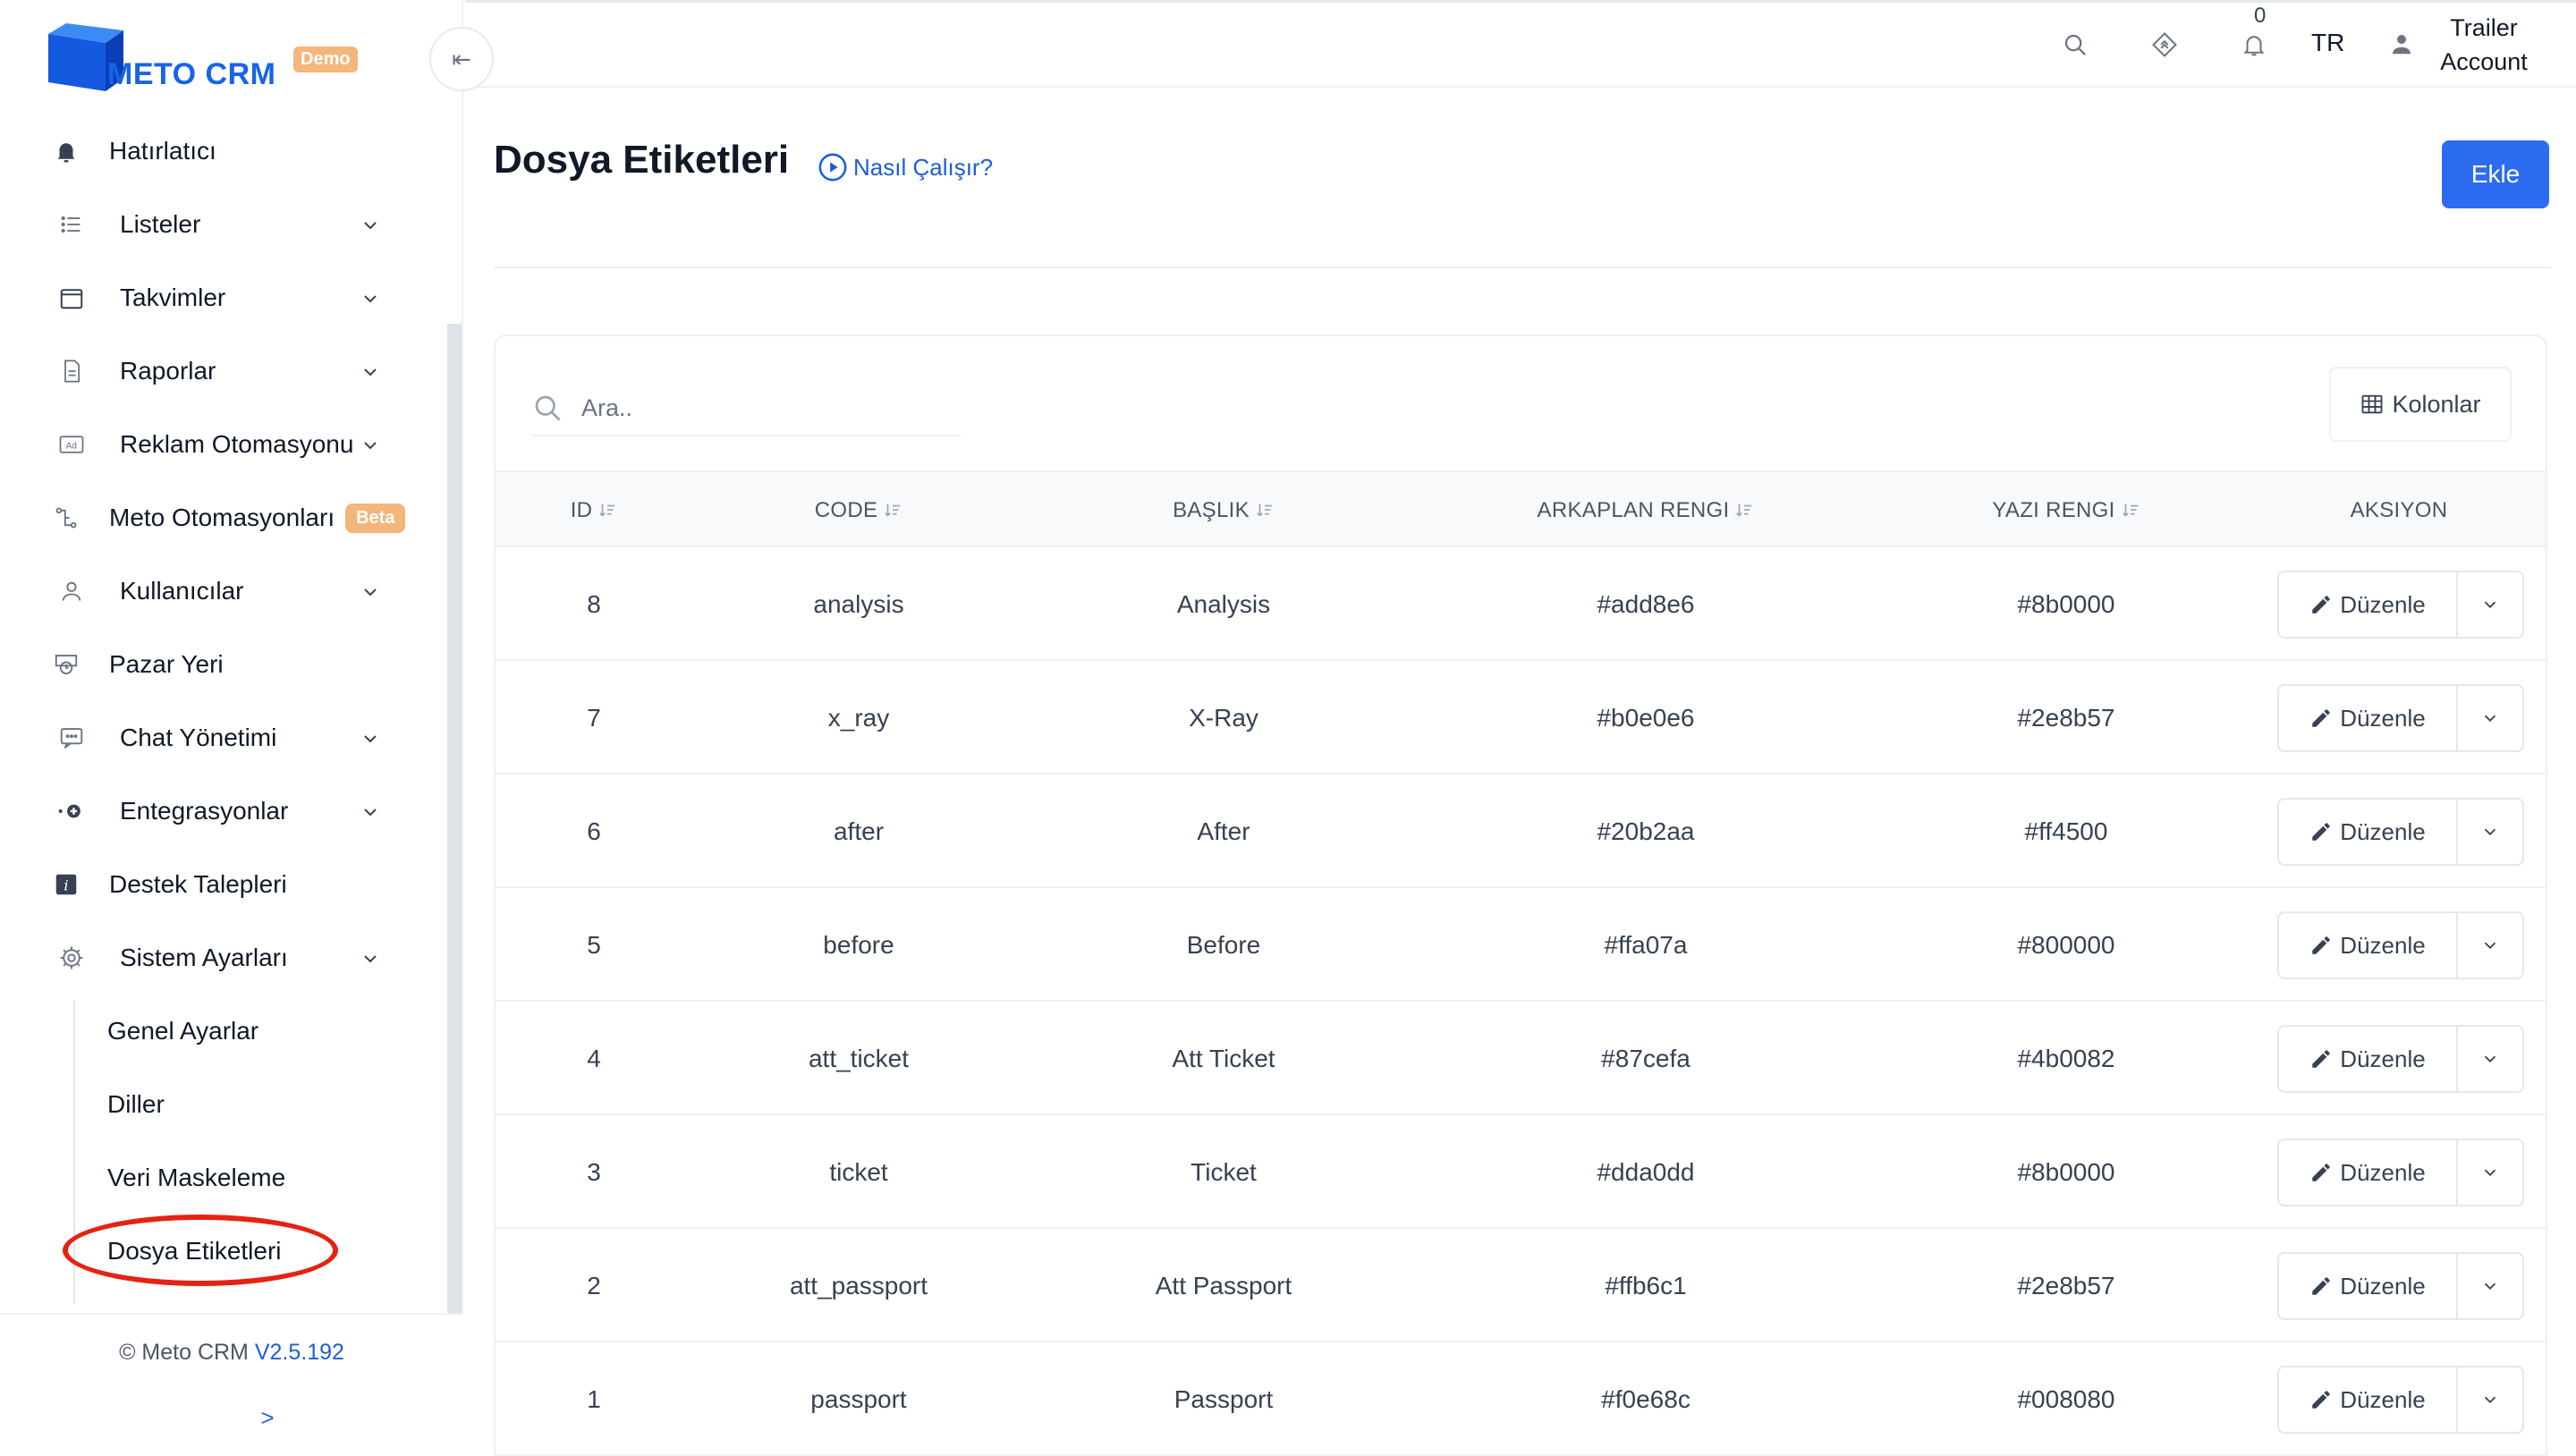 Image resolution: width=2576 pixels, height=1456 pixels. I want to click on marketplace-icon, so click(66, 664).